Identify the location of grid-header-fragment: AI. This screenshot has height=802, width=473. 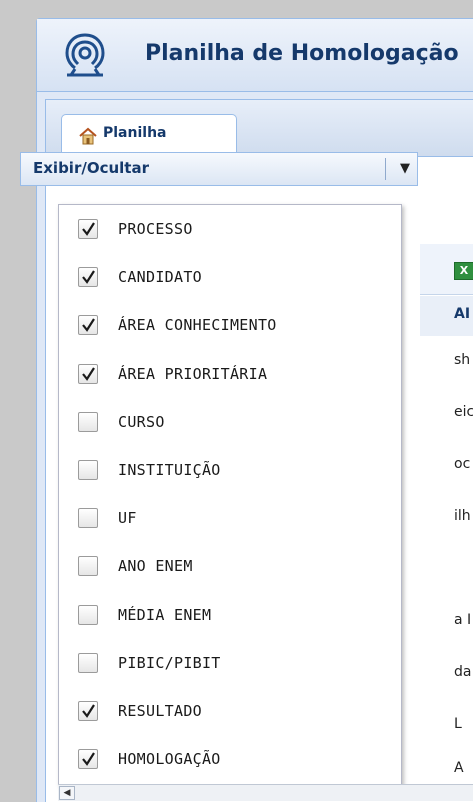
(462, 314).